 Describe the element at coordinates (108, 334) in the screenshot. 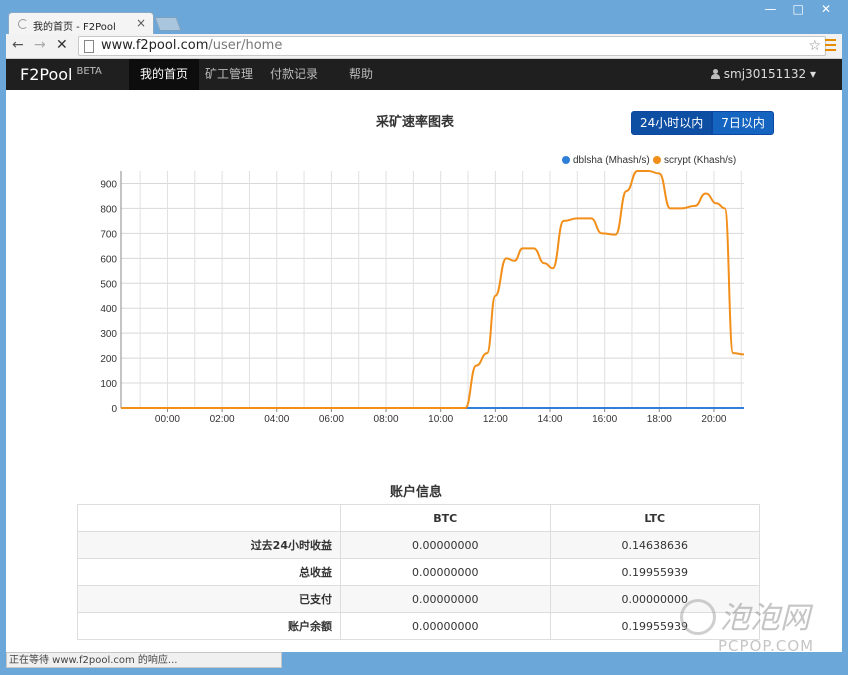

I see `y-tick-label: 300` at that location.